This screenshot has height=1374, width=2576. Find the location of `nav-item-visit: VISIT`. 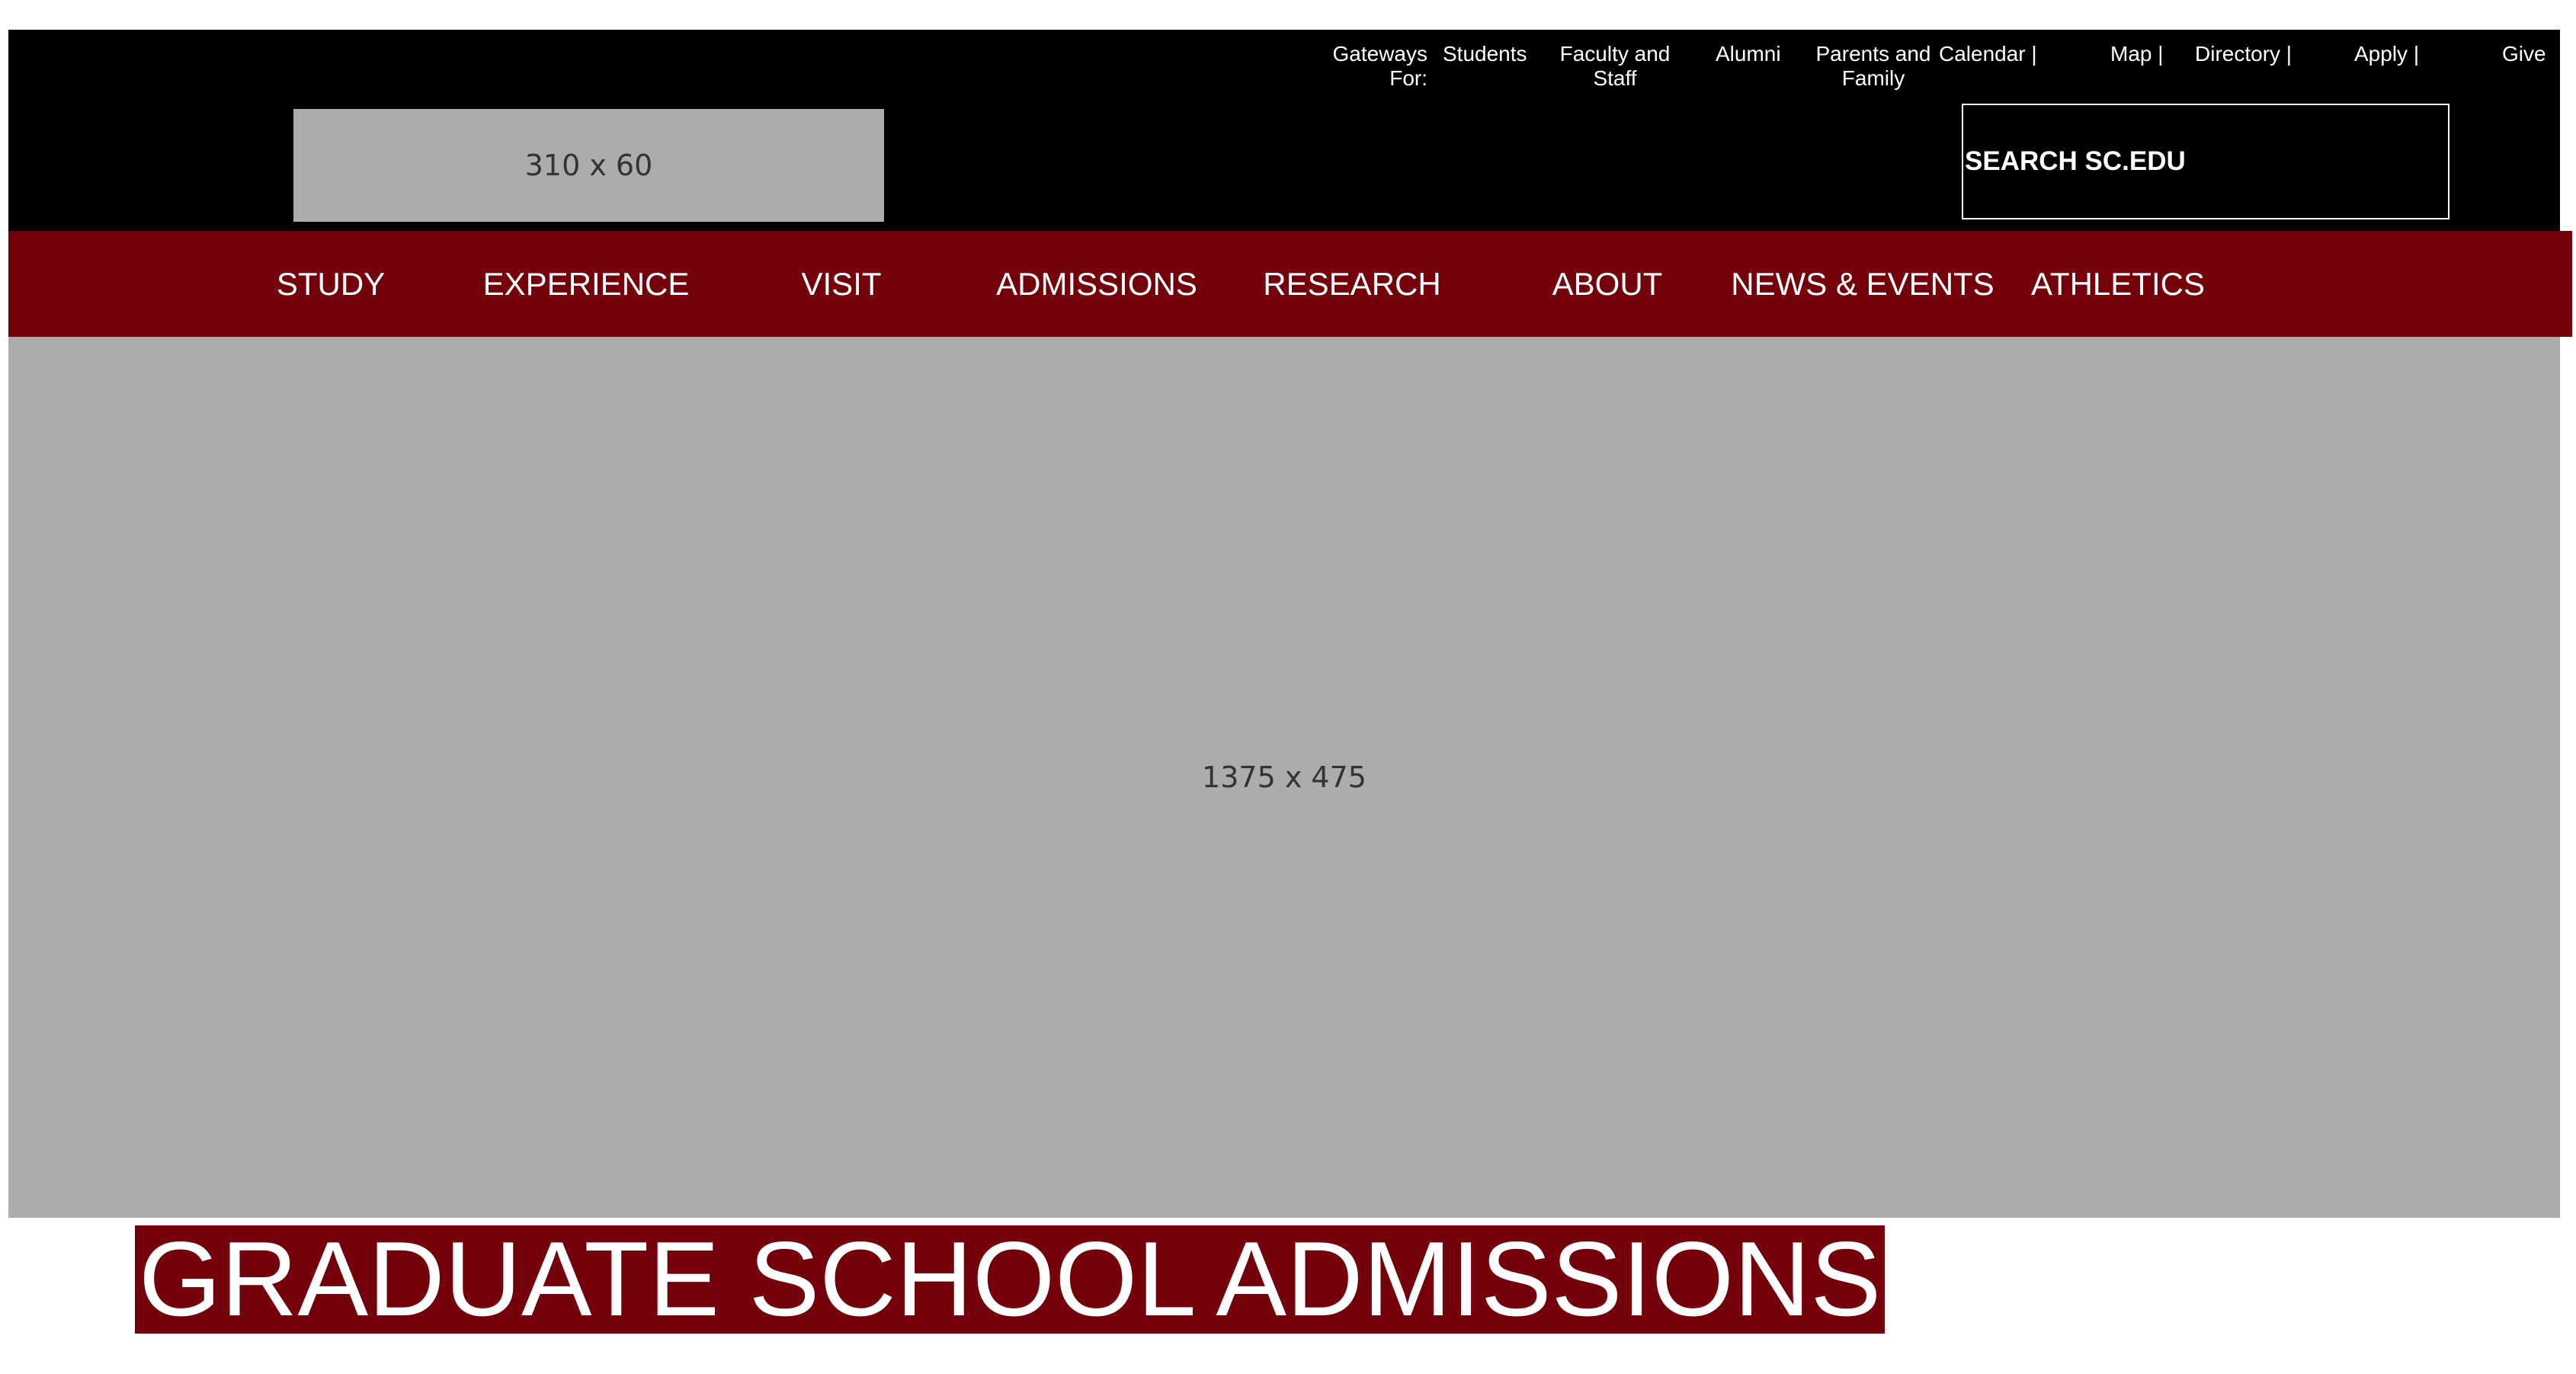

nav-item-visit: VISIT is located at coordinates (841, 284).